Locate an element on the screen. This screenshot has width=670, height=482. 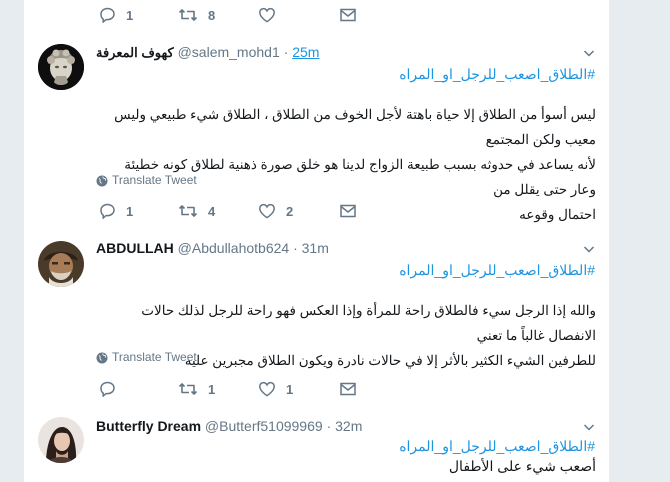
retweet-count: 8 is located at coordinates (212, 15).